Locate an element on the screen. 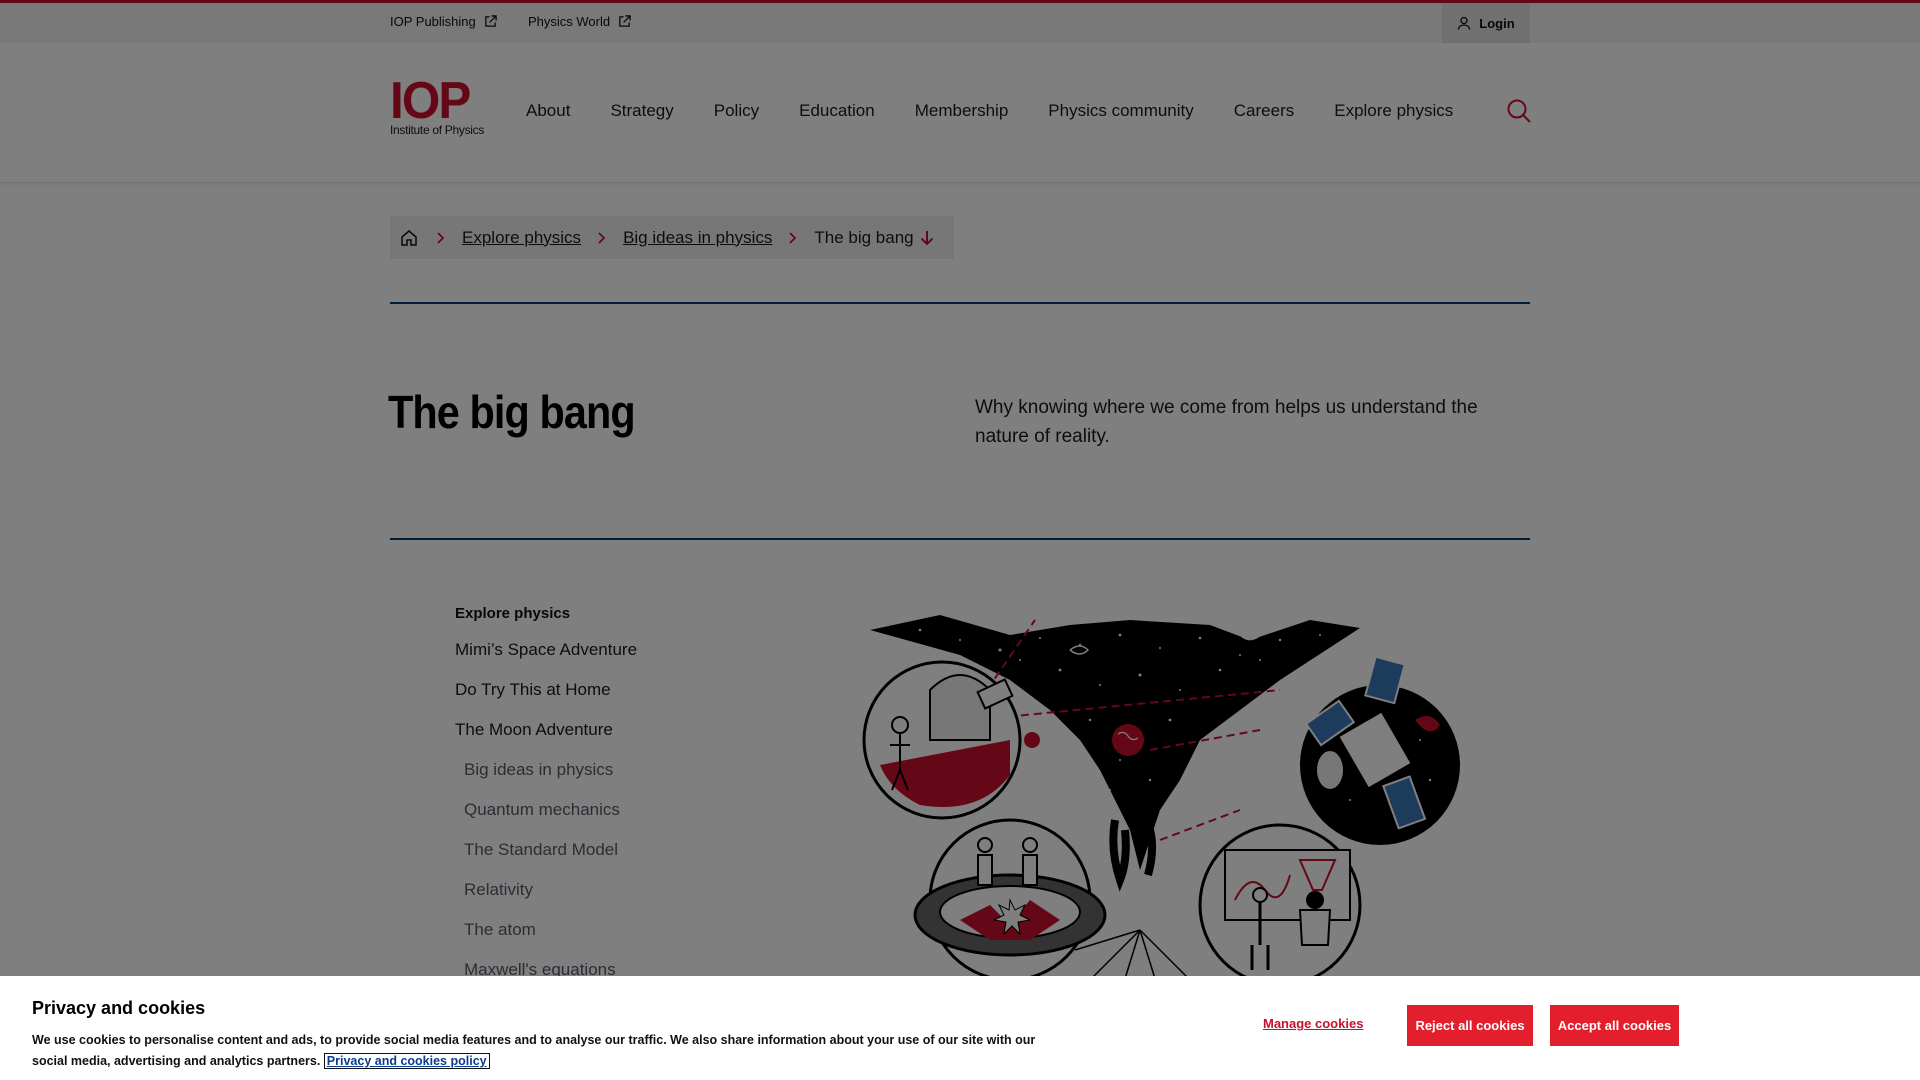  accept-cookies-button: Accept all cookies is located at coordinates (1614, 1025).